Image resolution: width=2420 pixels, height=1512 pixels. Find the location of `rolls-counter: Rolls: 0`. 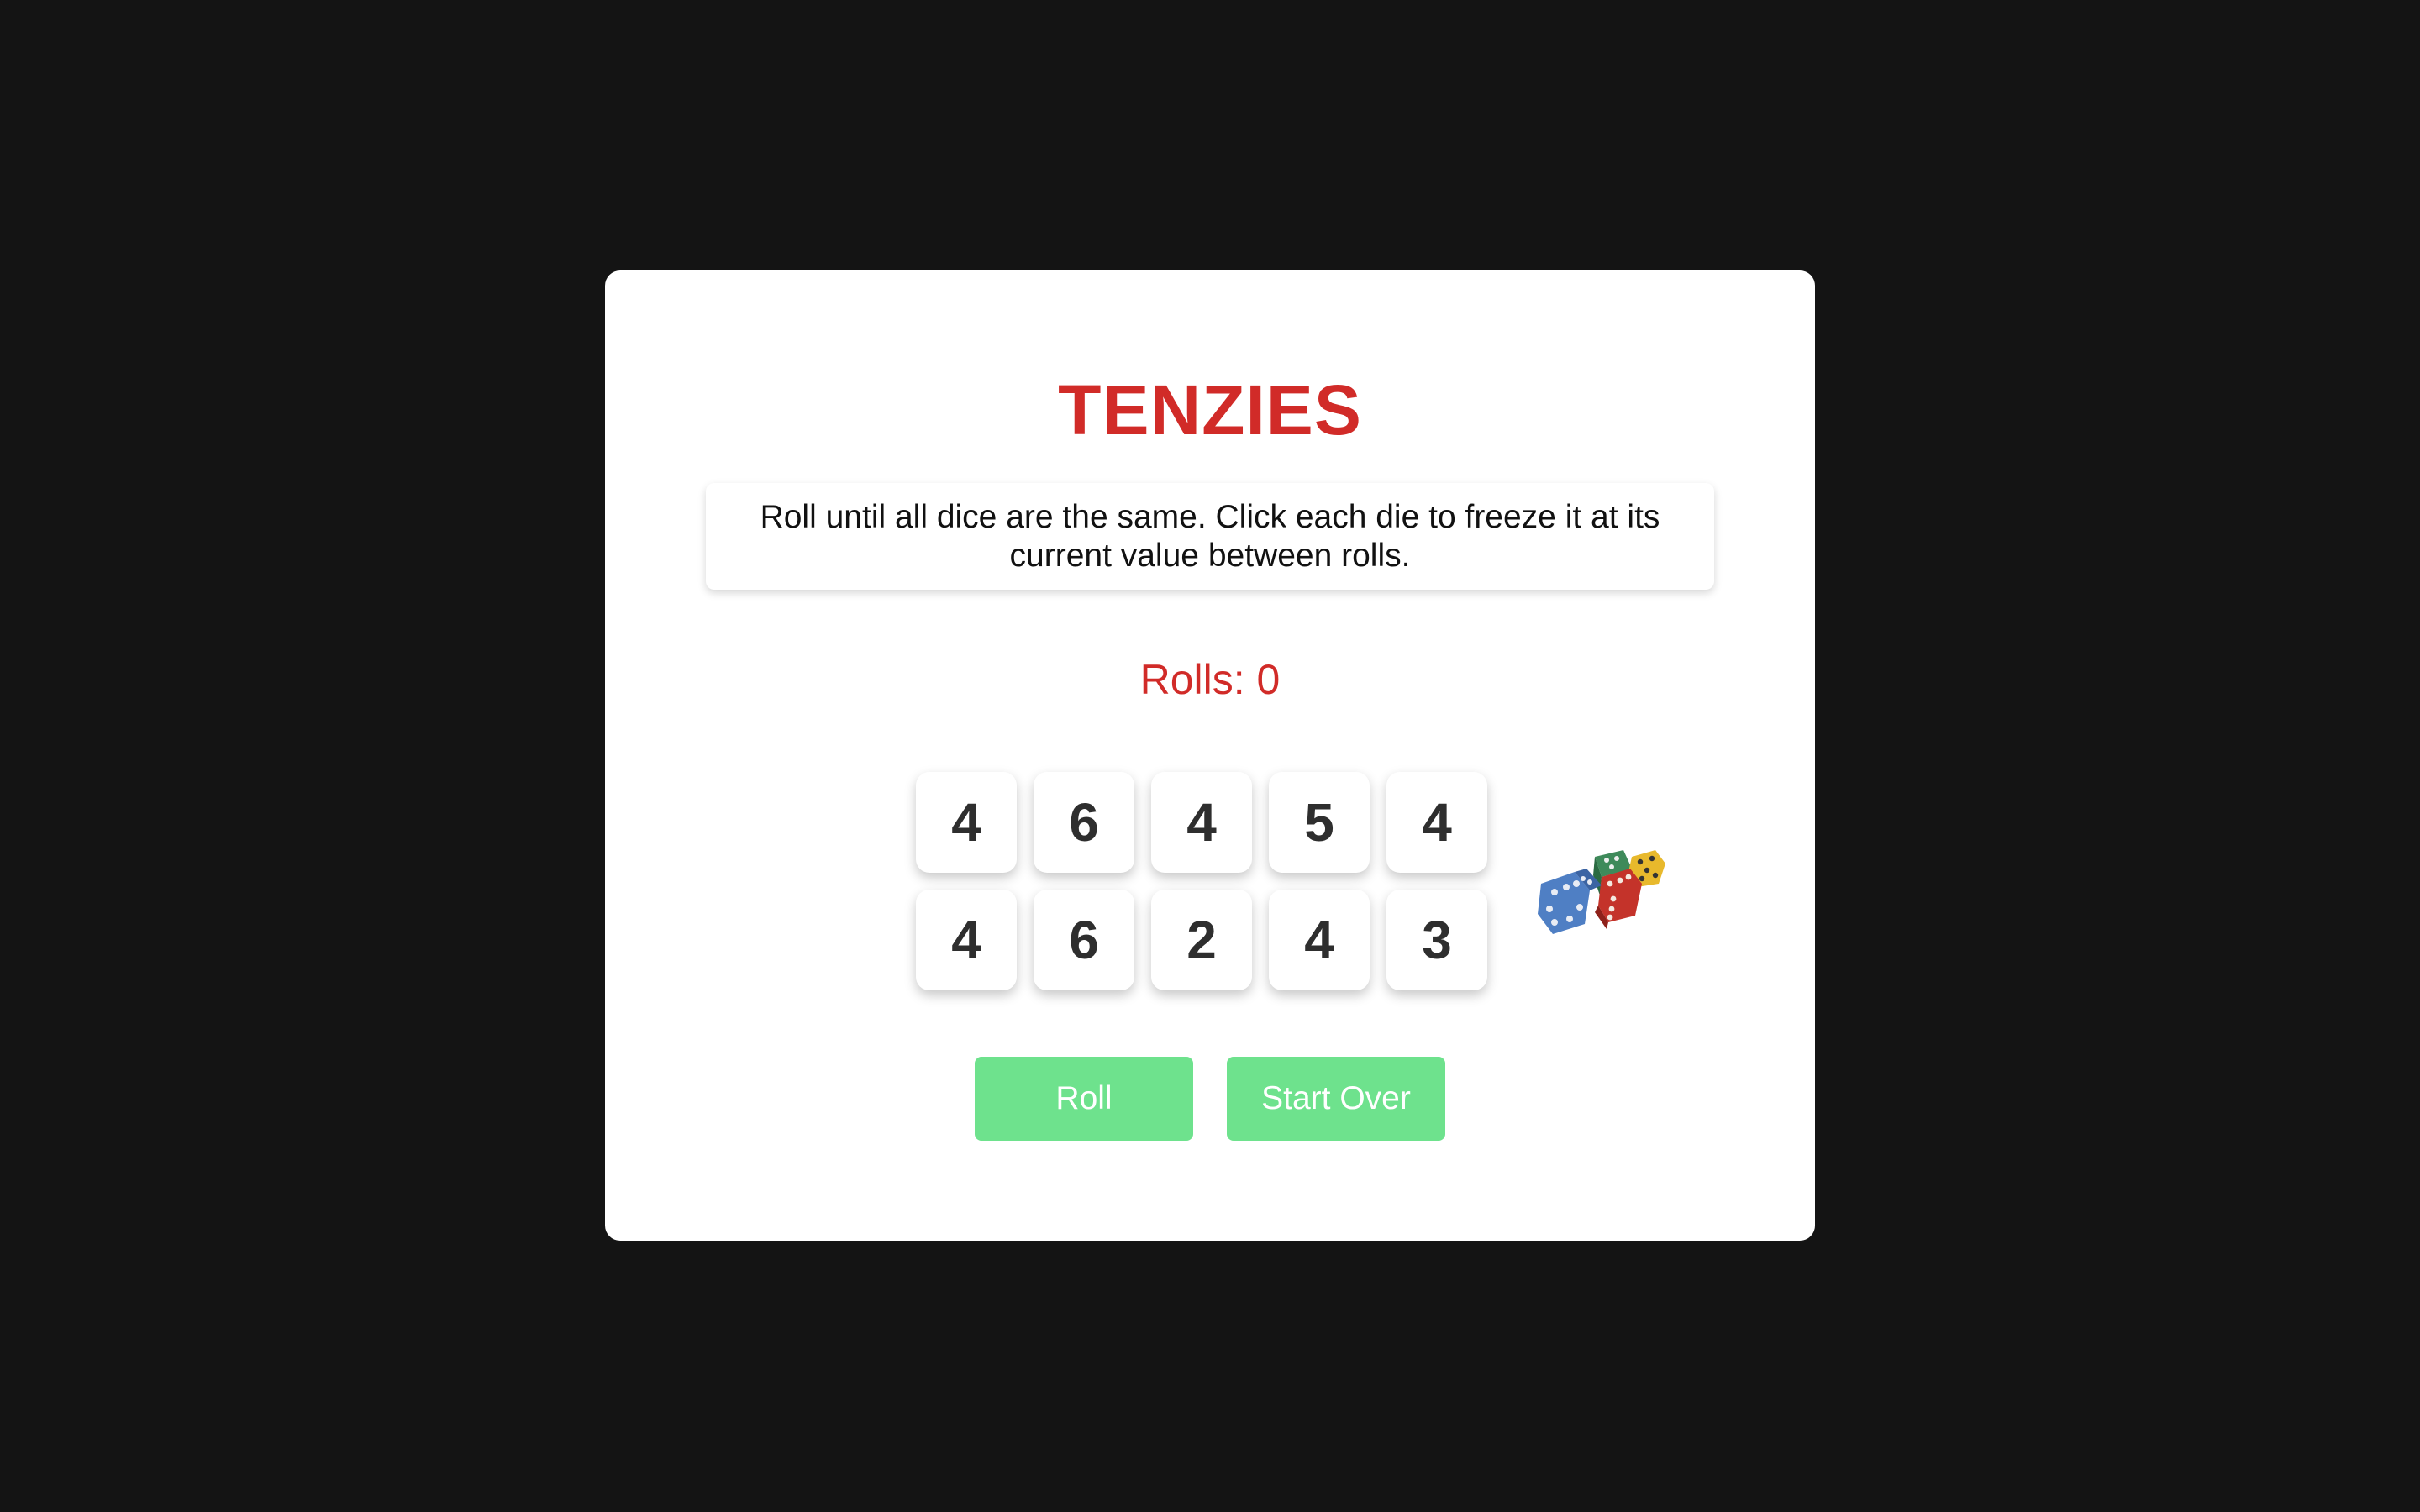

rolls-counter: Rolls: 0 is located at coordinates (1210, 679).